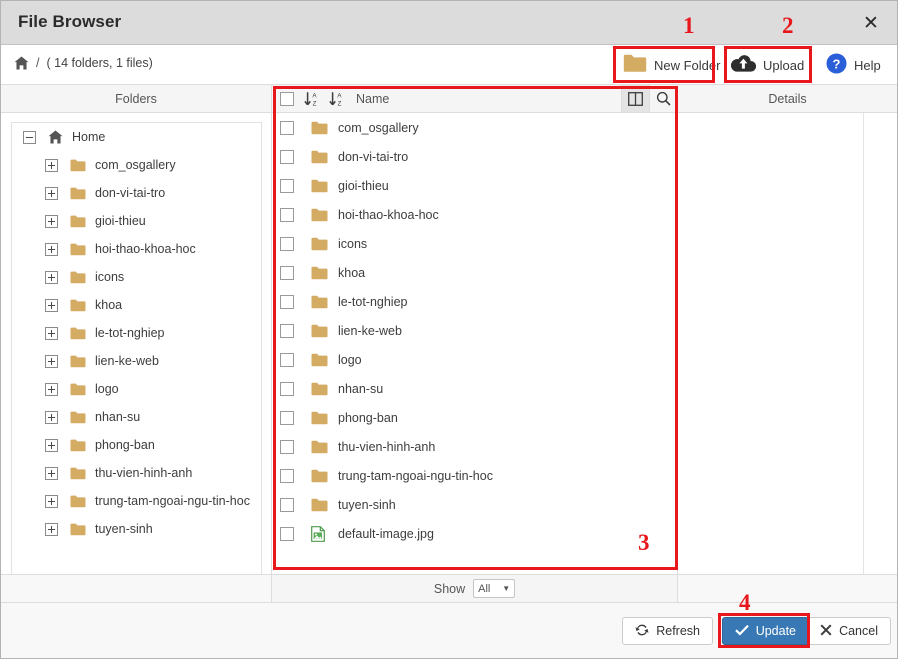 This screenshot has height=659, width=898. What do you see at coordinates (136, 473) in the screenshot?
I see `tree-item: thu-vien-hinh-anh` at bounding box center [136, 473].